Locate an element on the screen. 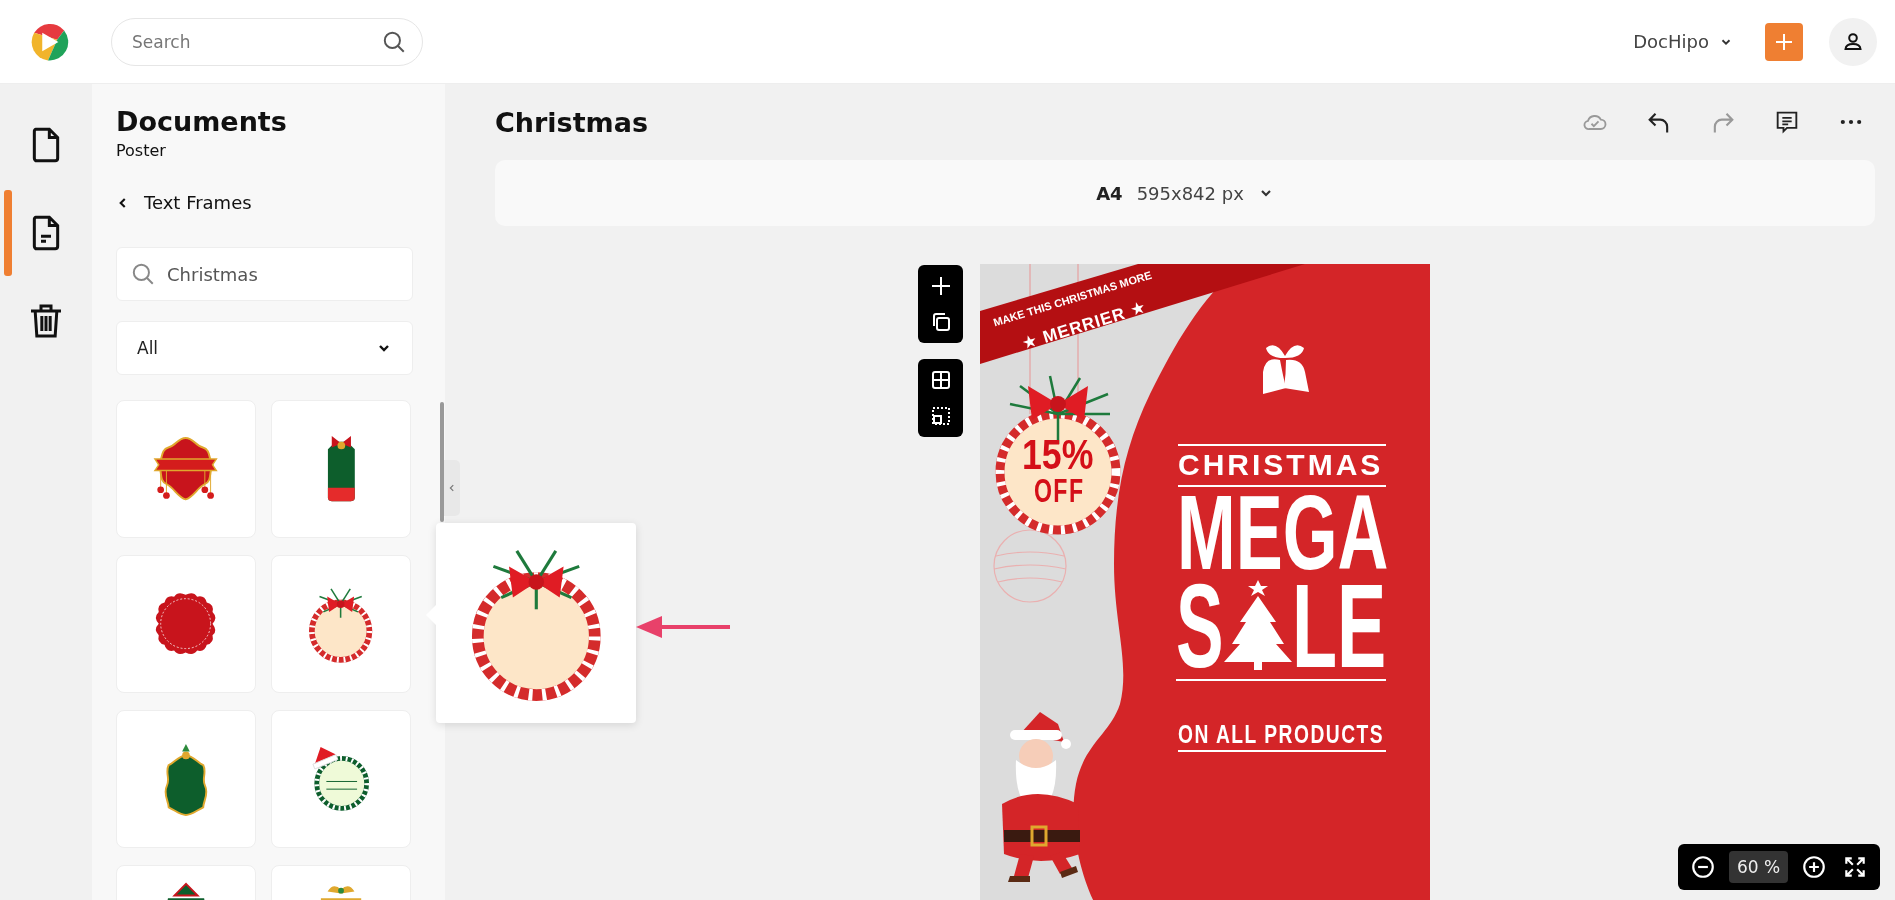 This screenshot has width=1895, height=900. panel-title: Documents is located at coordinates (202, 121).